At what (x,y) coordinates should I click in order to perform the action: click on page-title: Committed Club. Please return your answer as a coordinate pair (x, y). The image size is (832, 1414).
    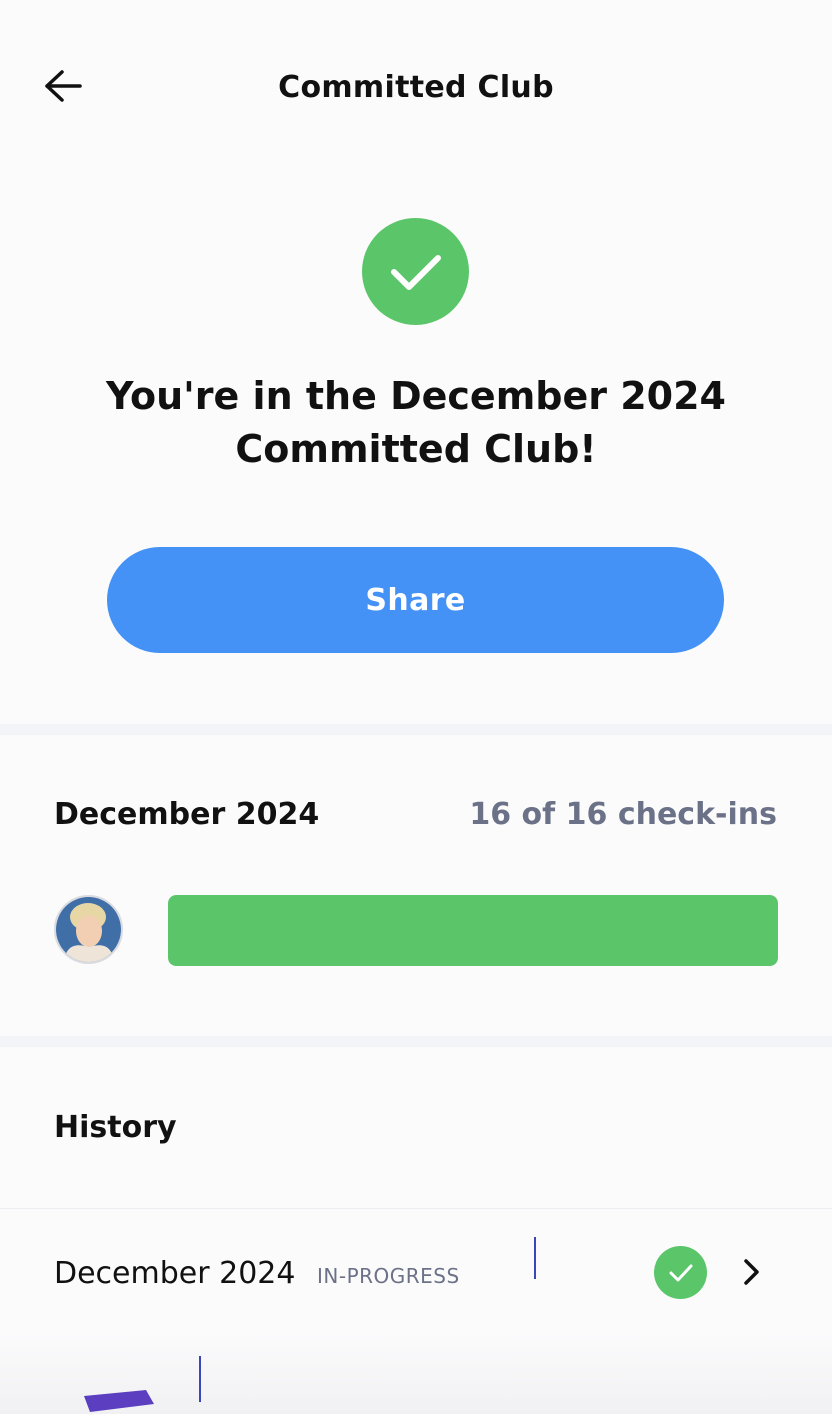
    Looking at the image, I should click on (416, 87).